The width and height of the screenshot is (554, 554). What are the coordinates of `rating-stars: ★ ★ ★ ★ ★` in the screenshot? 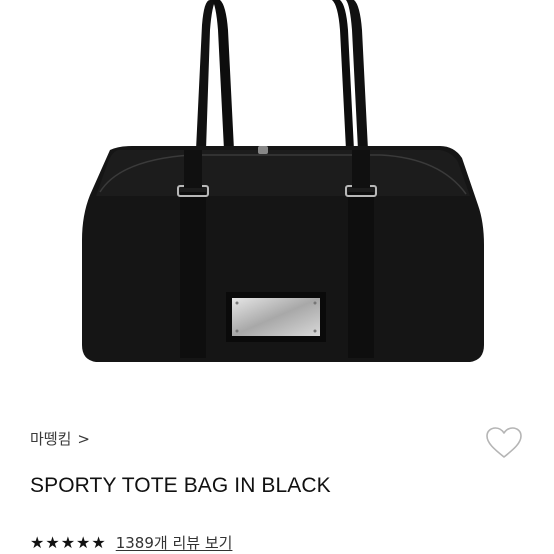 It's located at (68, 542).